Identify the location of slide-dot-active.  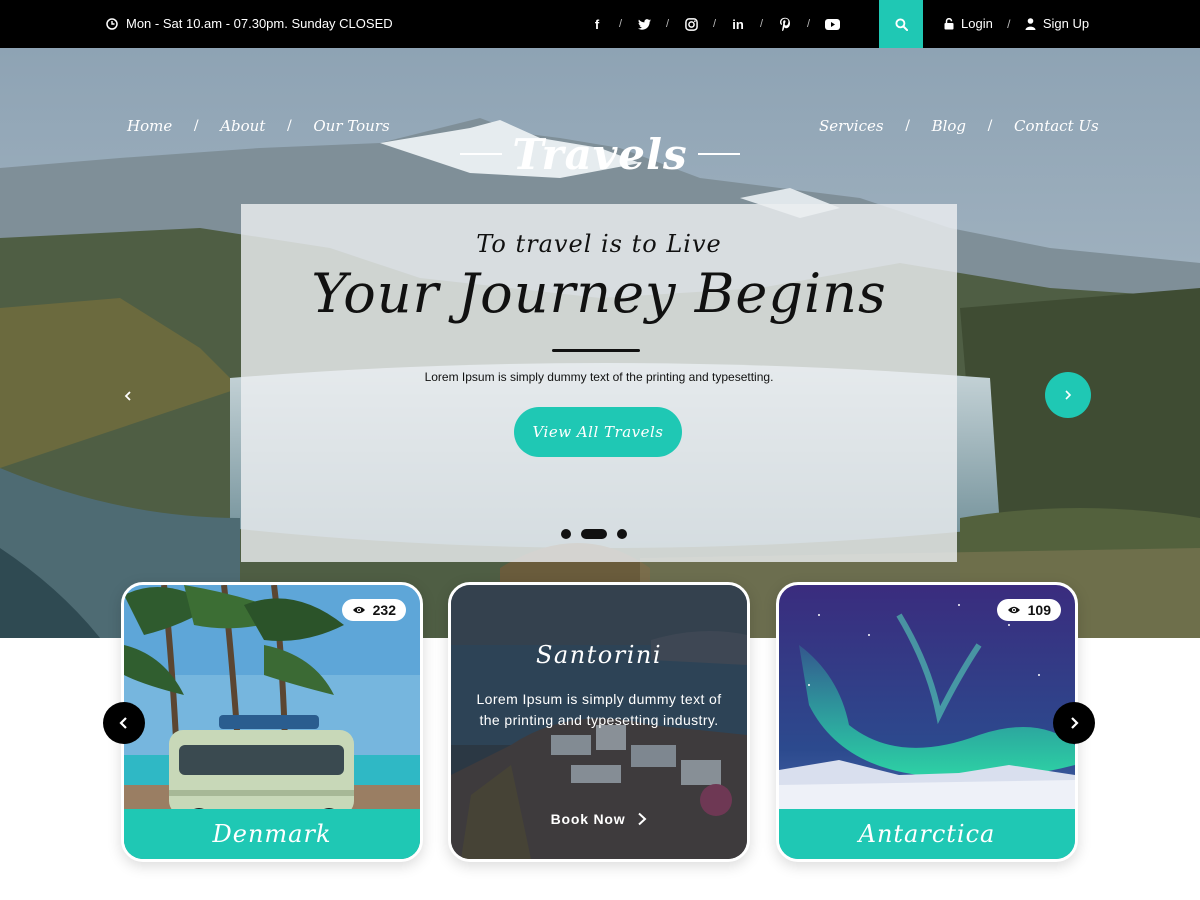
(594, 534).